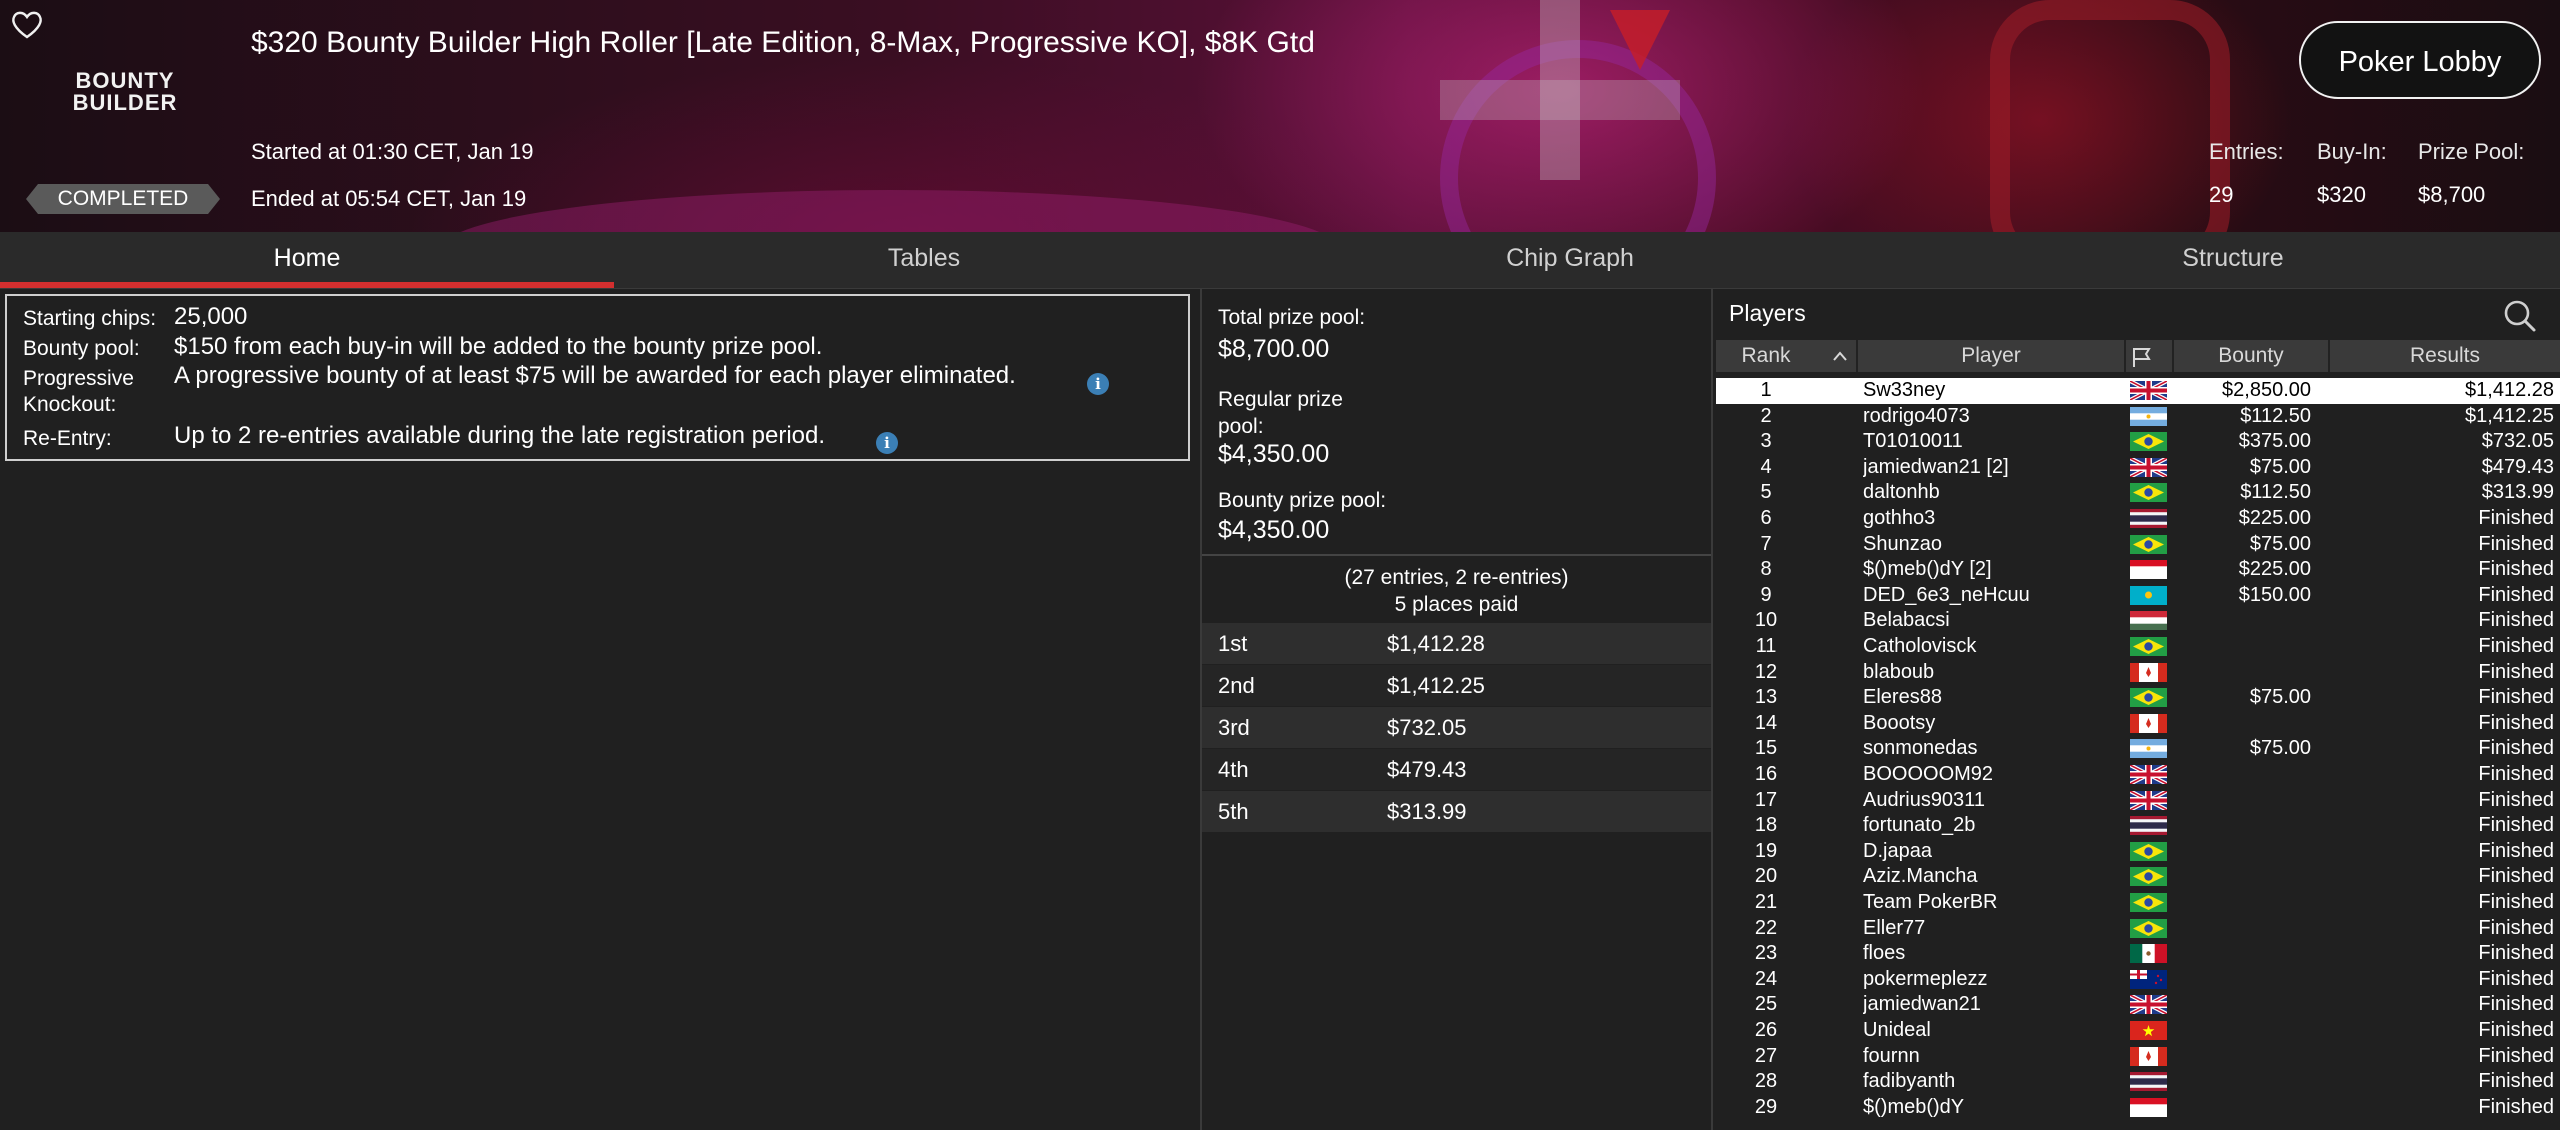  Describe the element at coordinates (27, 25) in the screenshot. I see `heart-icon` at that location.